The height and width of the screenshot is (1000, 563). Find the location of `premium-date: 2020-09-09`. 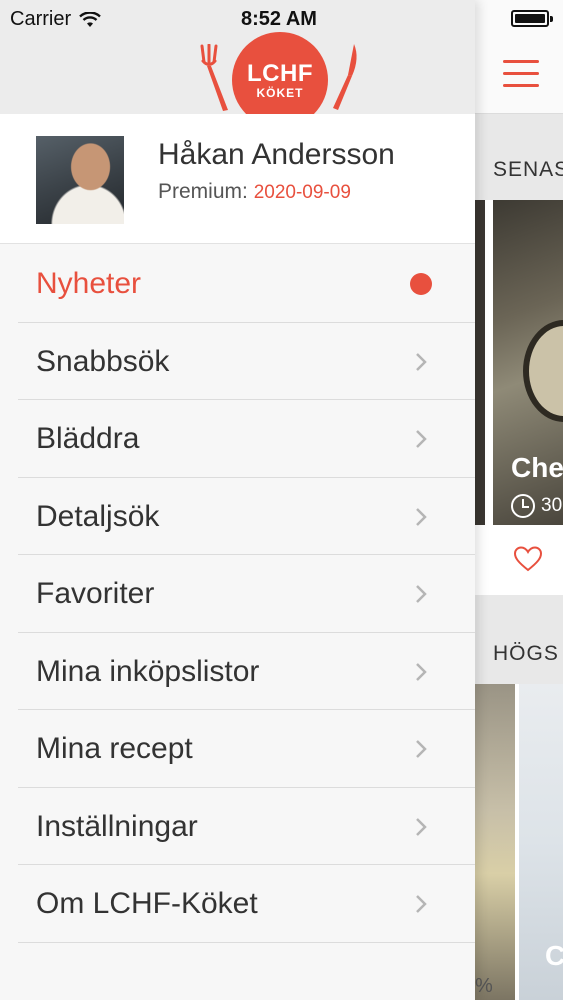

premium-date: 2020-09-09 is located at coordinates (302, 192).